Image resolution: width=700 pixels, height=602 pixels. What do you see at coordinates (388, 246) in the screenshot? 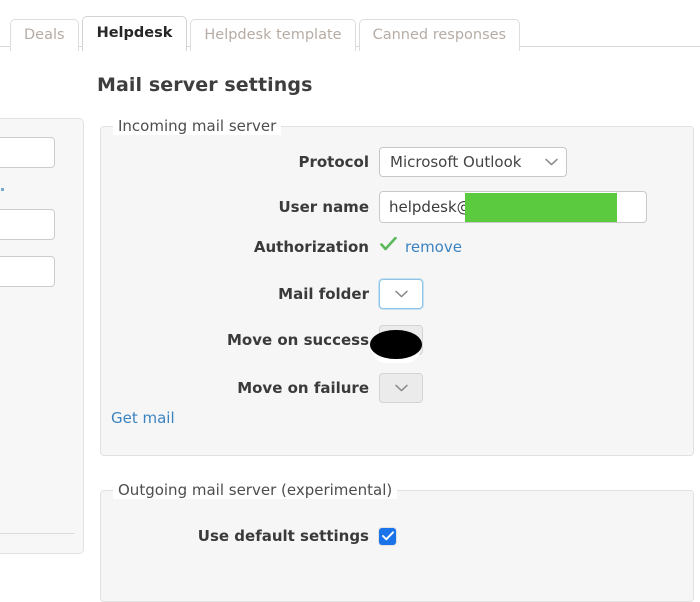
I see `check-icon` at bounding box center [388, 246].